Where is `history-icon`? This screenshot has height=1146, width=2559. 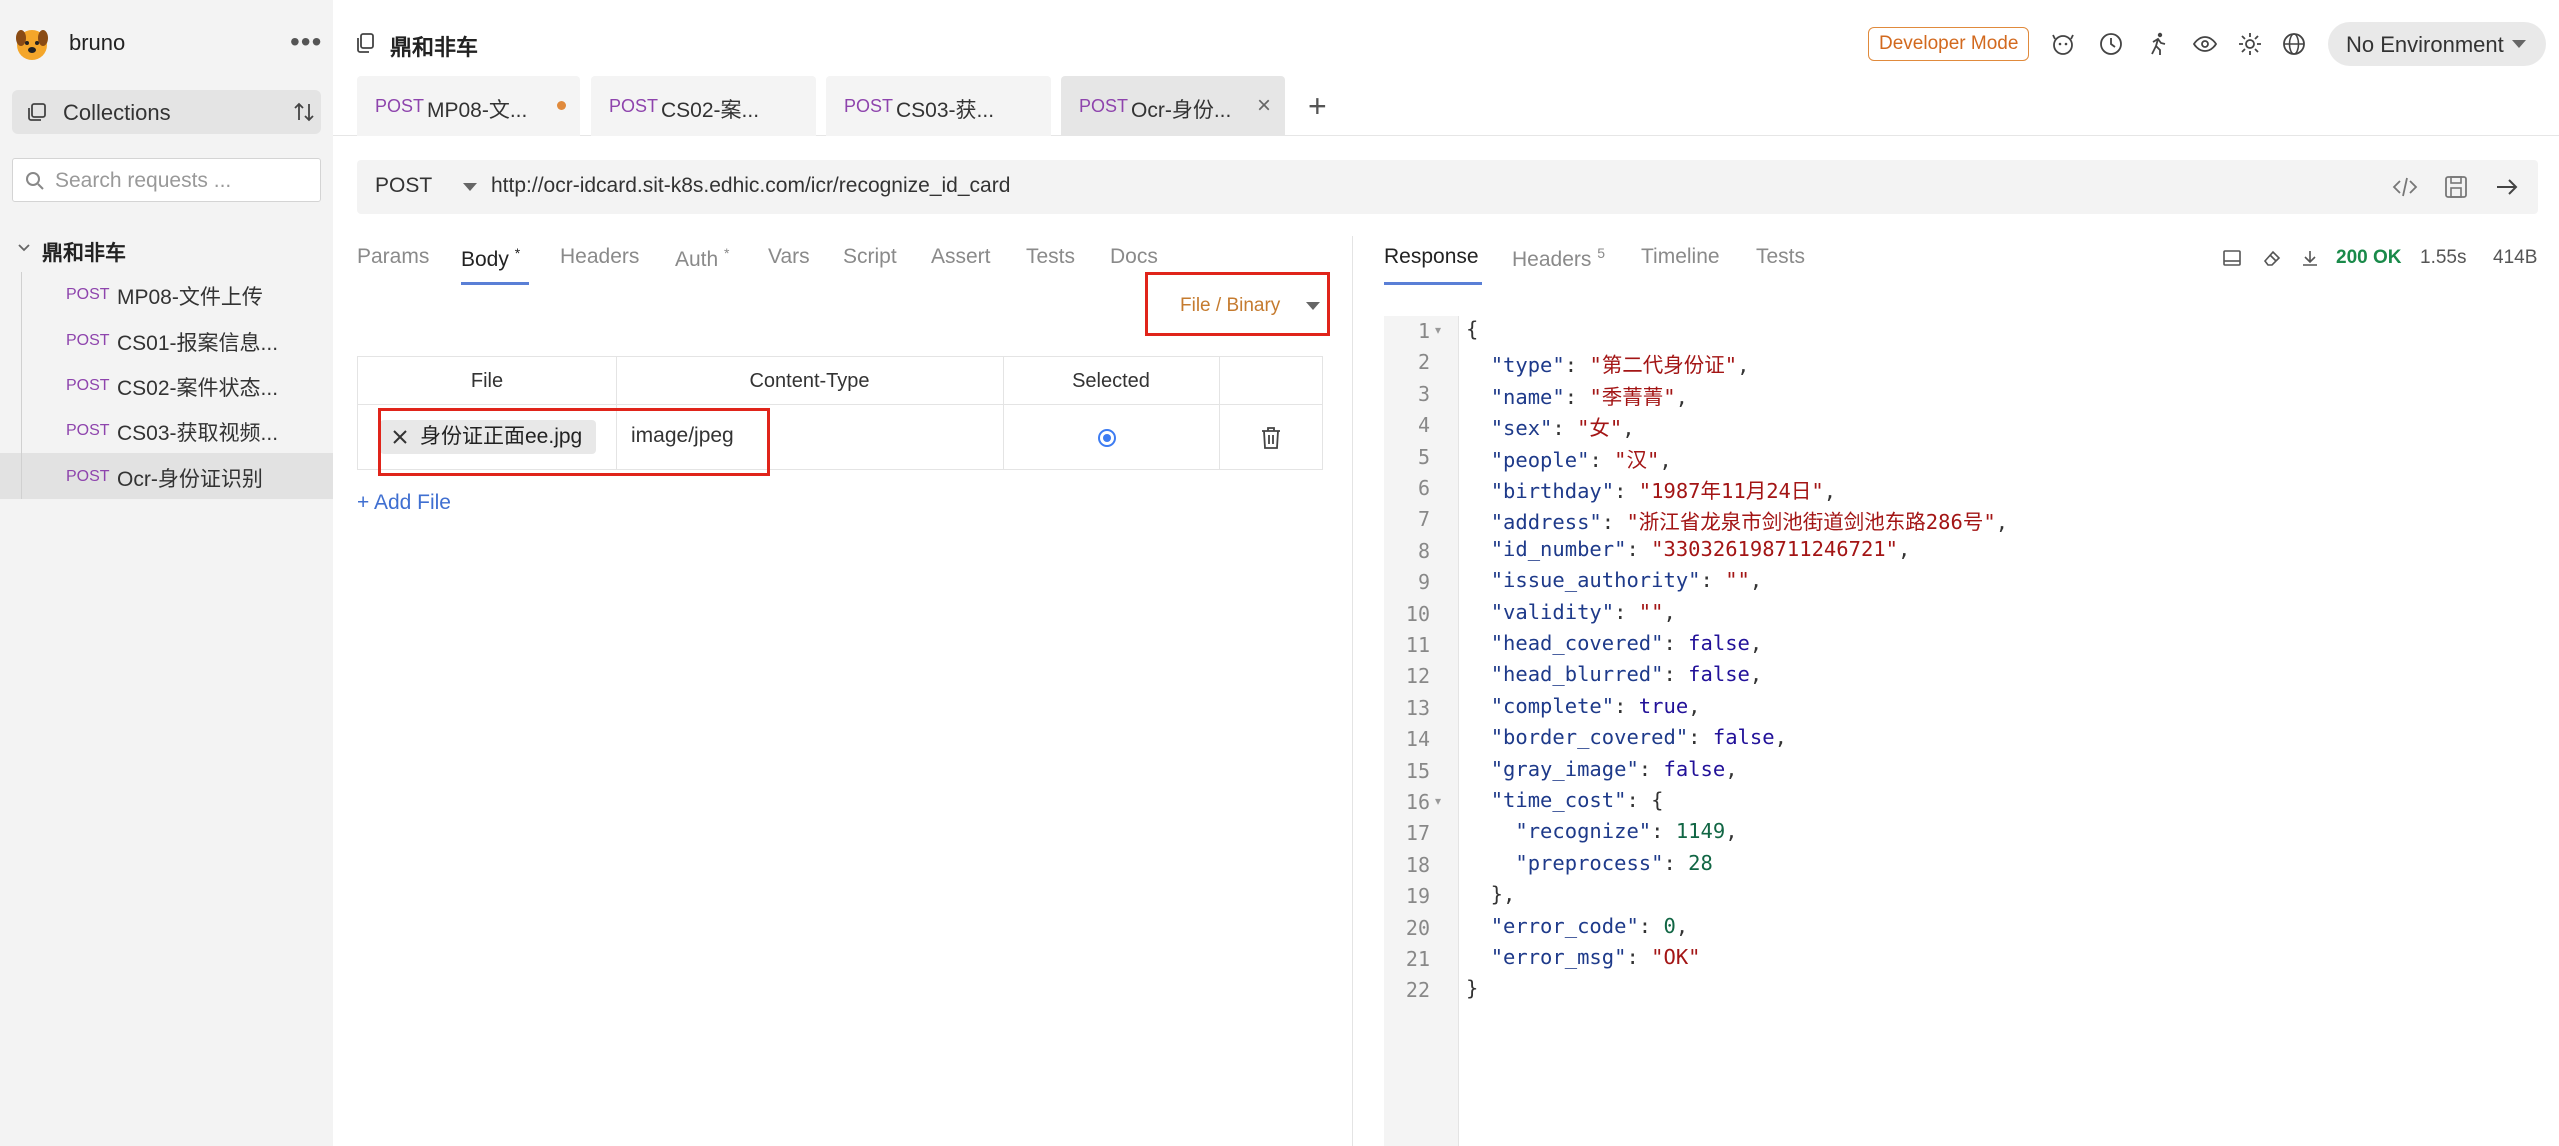
history-icon is located at coordinates (2111, 44).